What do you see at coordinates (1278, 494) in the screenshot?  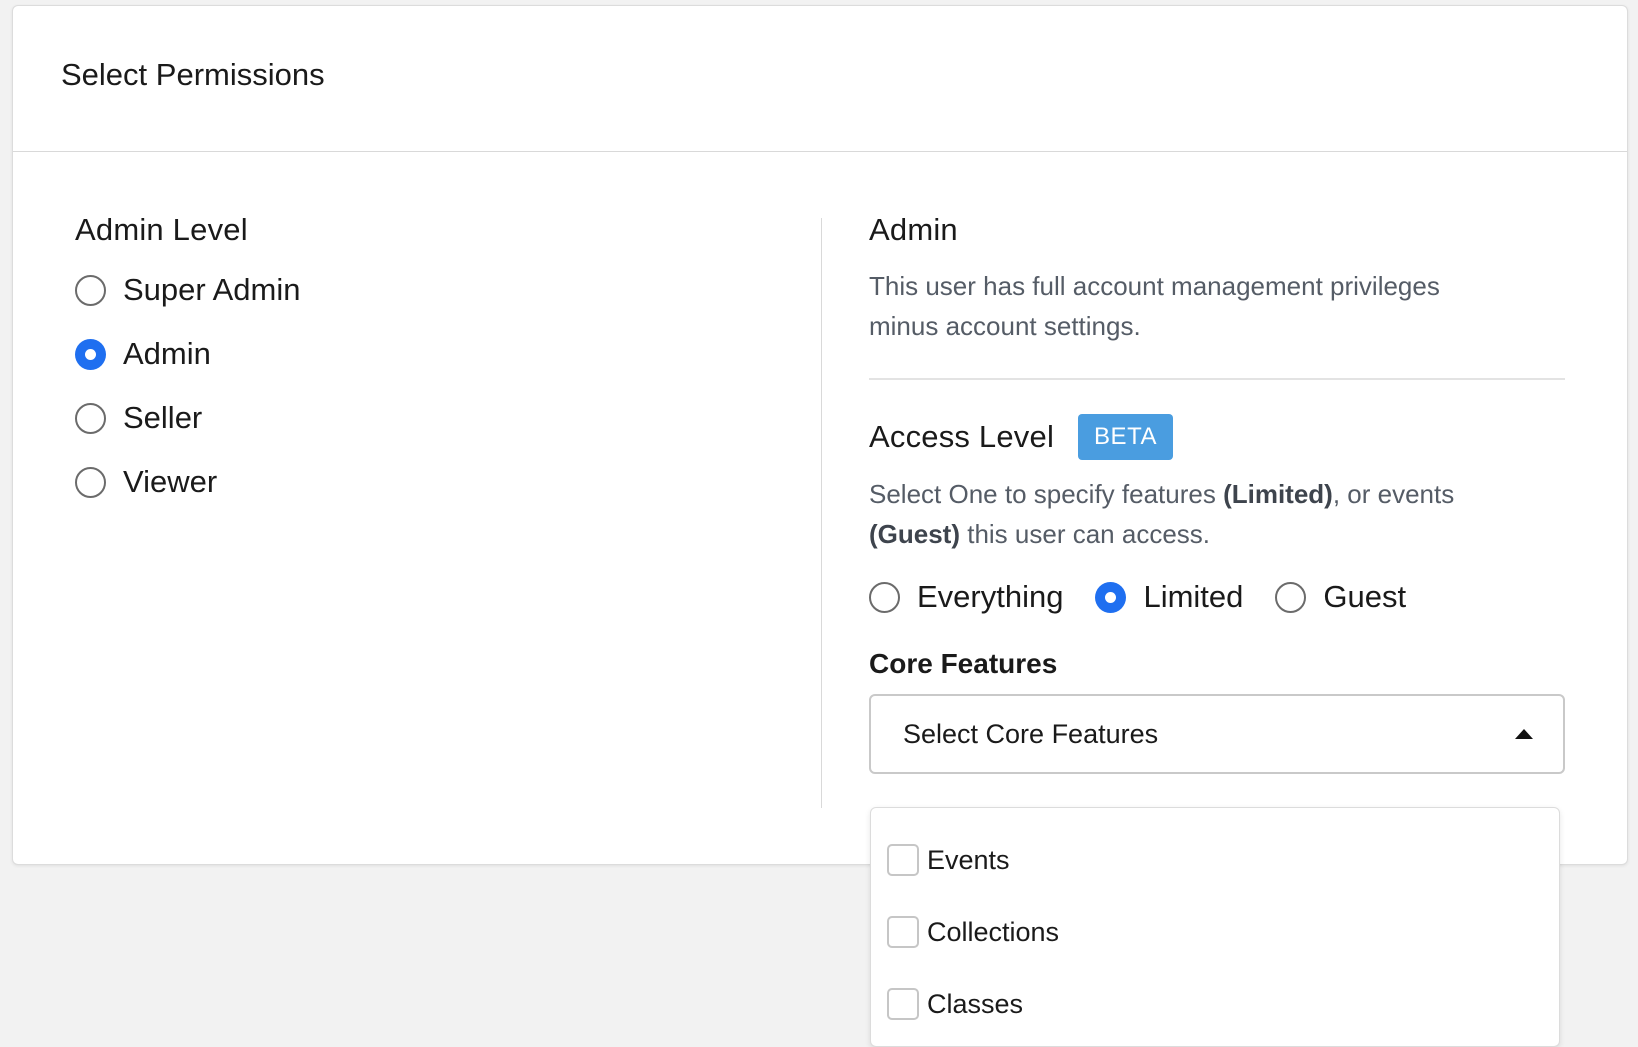 I see `access-desc-limited: (Limited)` at bounding box center [1278, 494].